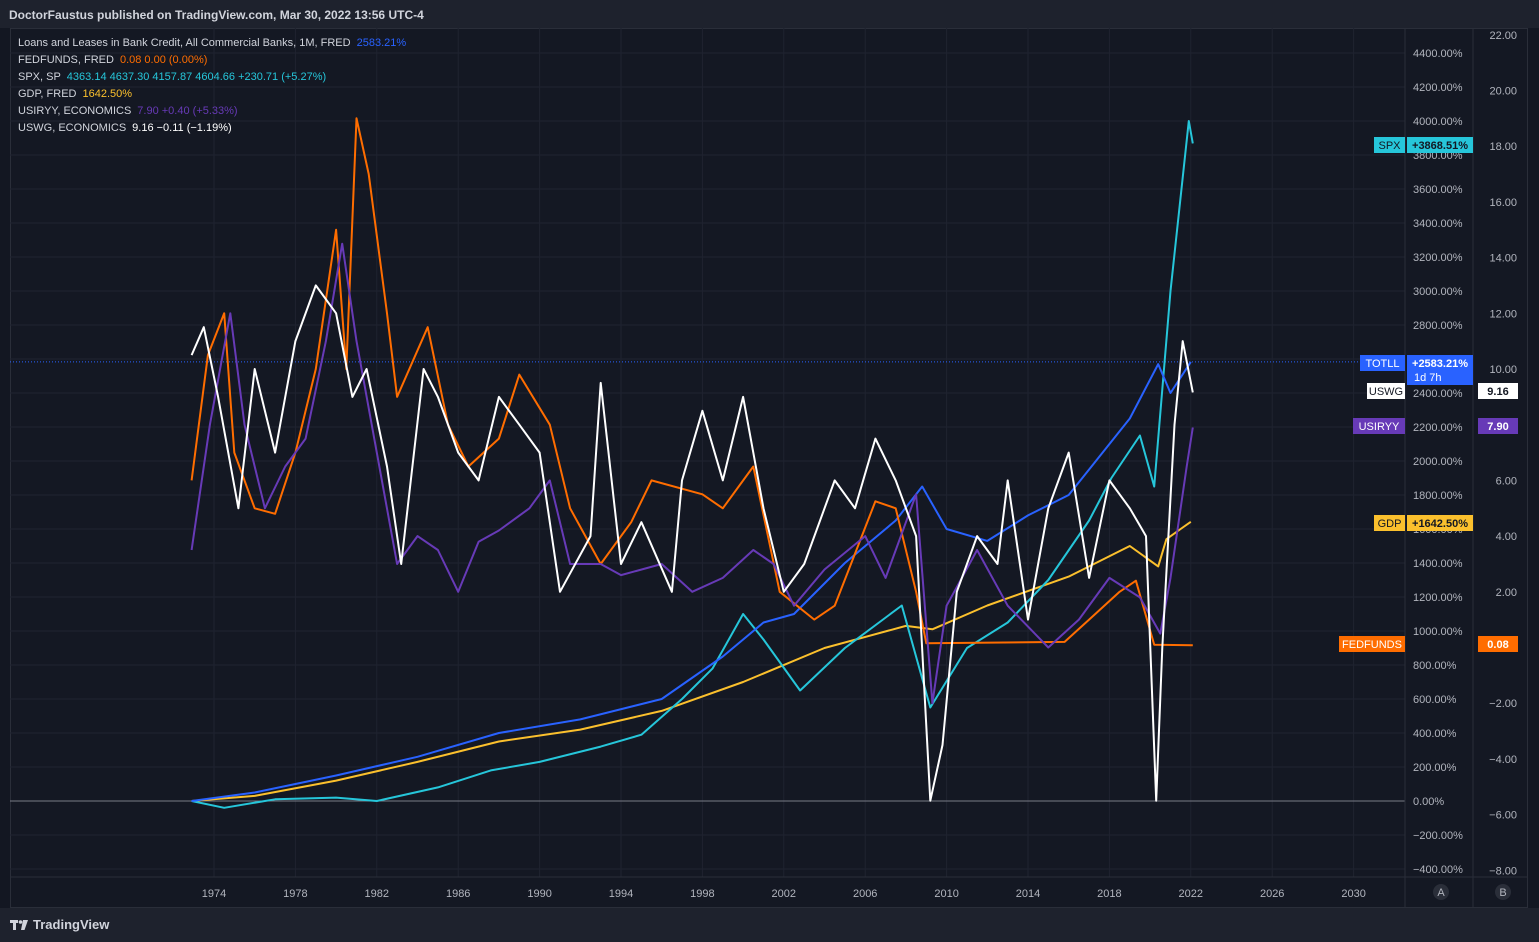  I want to click on legend-series-name: USIRYY, ECONOMICS, so click(75, 111).